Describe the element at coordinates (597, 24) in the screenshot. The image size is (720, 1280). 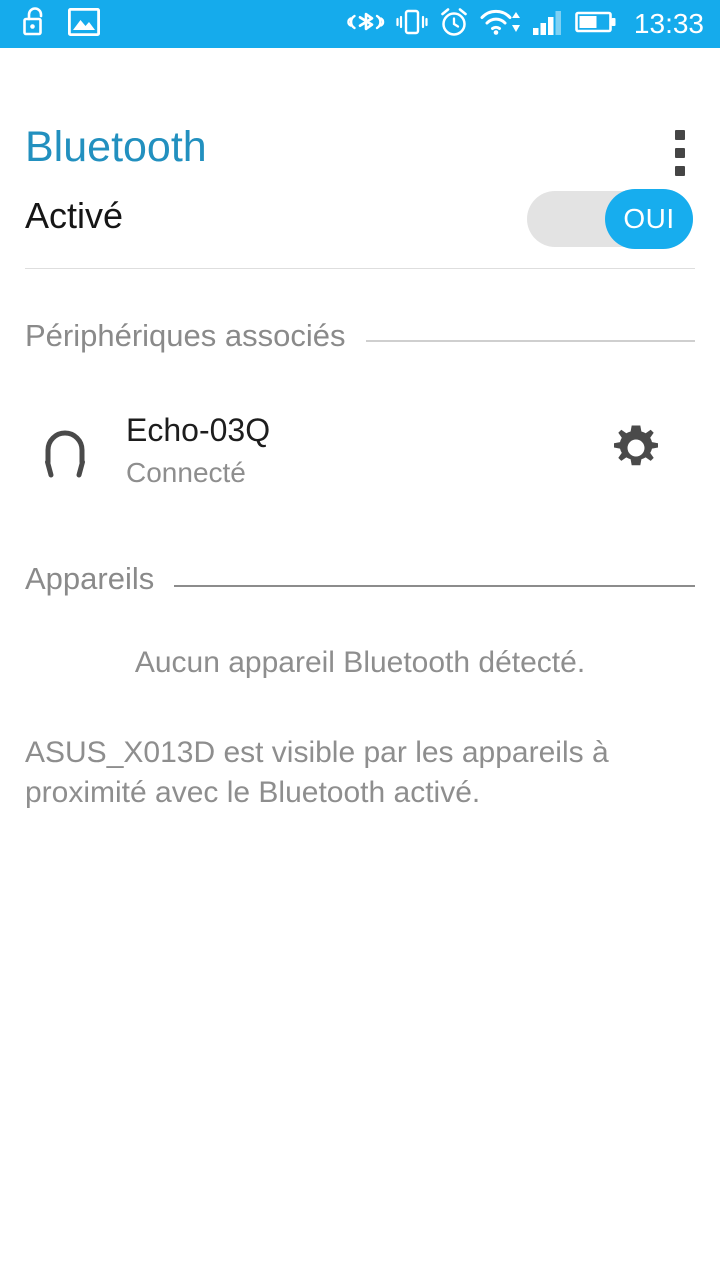
I see `battery-icon` at that location.